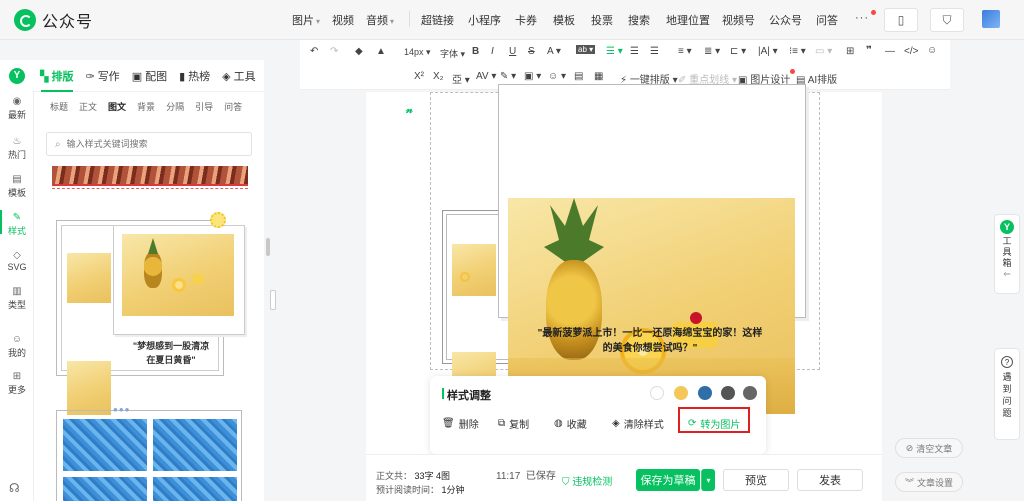  What do you see at coordinates (273, 300) in the screenshot?
I see `panel-collapse-handle` at bounding box center [273, 300].